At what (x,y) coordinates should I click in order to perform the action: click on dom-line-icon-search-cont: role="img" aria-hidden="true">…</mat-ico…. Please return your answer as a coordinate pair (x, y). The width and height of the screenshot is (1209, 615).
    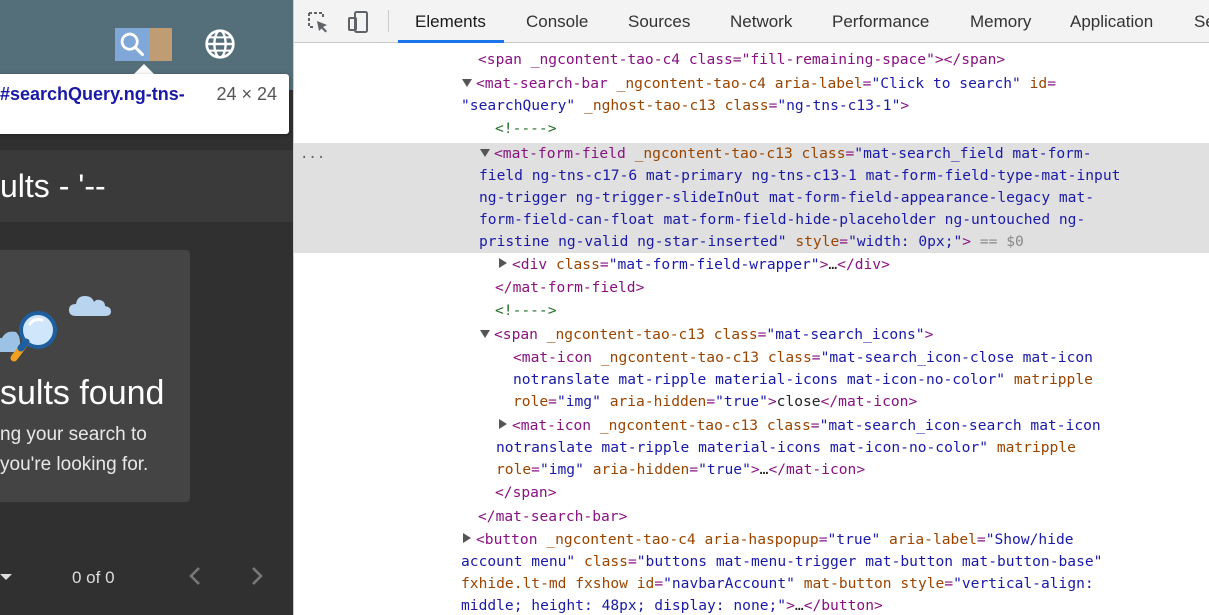
    Looking at the image, I should click on (680, 470).